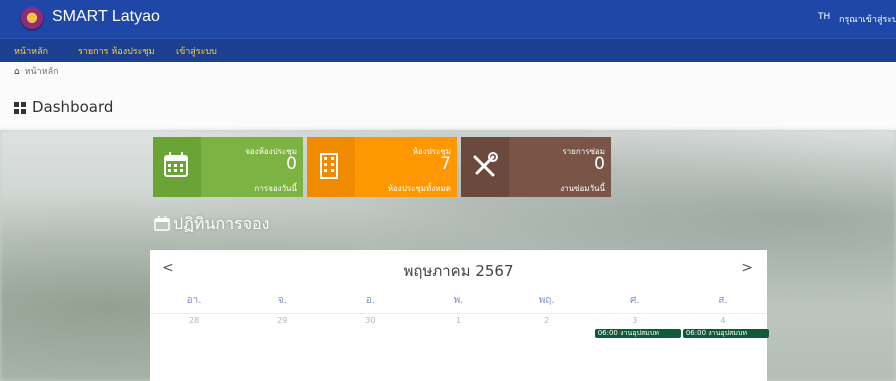 The height and width of the screenshot is (381, 896). Describe the element at coordinates (329, 166) in the screenshot. I see `building-icon` at that location.